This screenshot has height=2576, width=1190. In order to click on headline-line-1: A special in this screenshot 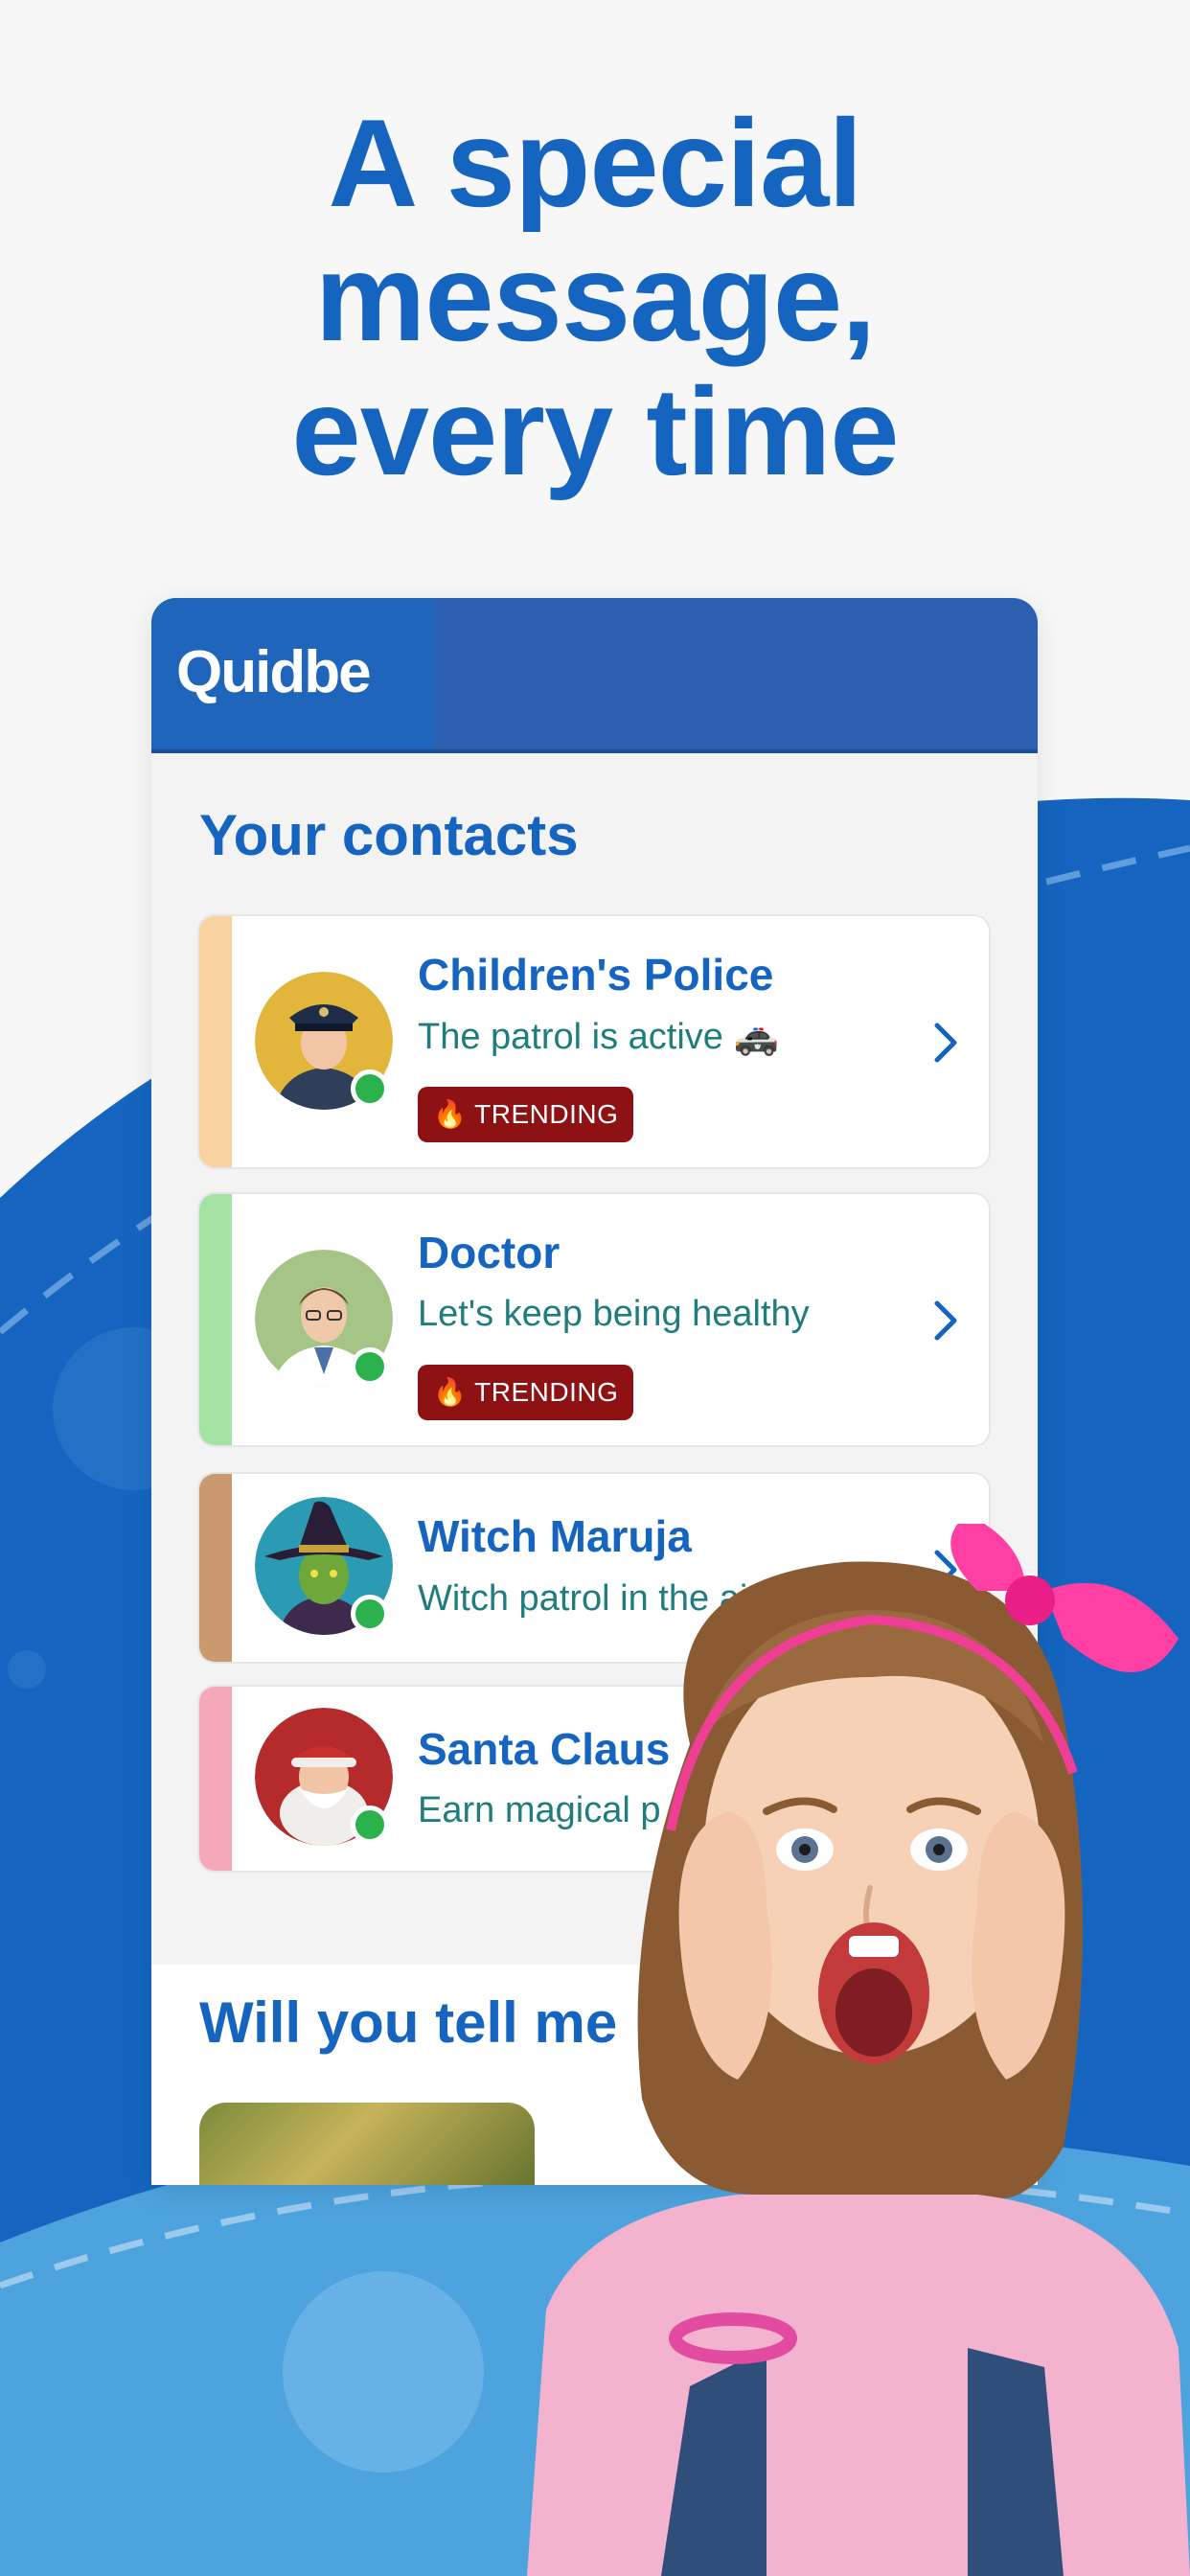, I will do `click(595, 163)`.